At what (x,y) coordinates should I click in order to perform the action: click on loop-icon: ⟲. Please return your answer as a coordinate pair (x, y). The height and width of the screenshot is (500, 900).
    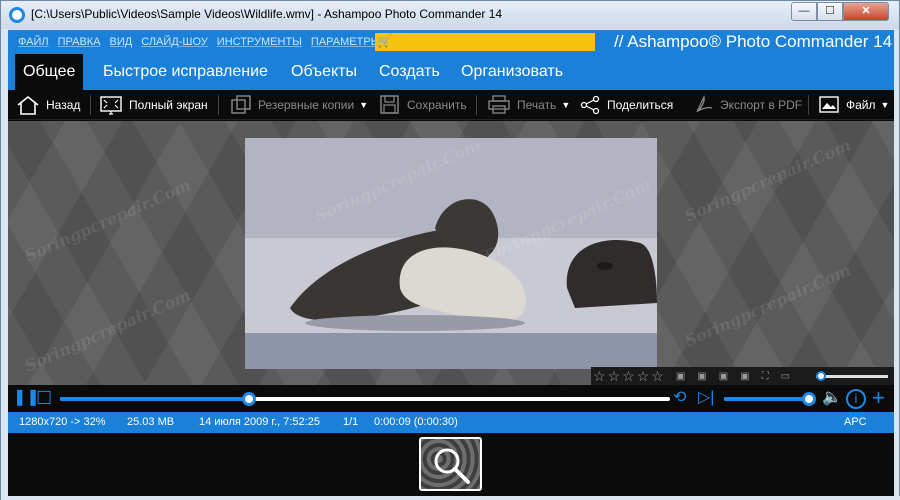
    Looking at the image, I should click on (679, 398).